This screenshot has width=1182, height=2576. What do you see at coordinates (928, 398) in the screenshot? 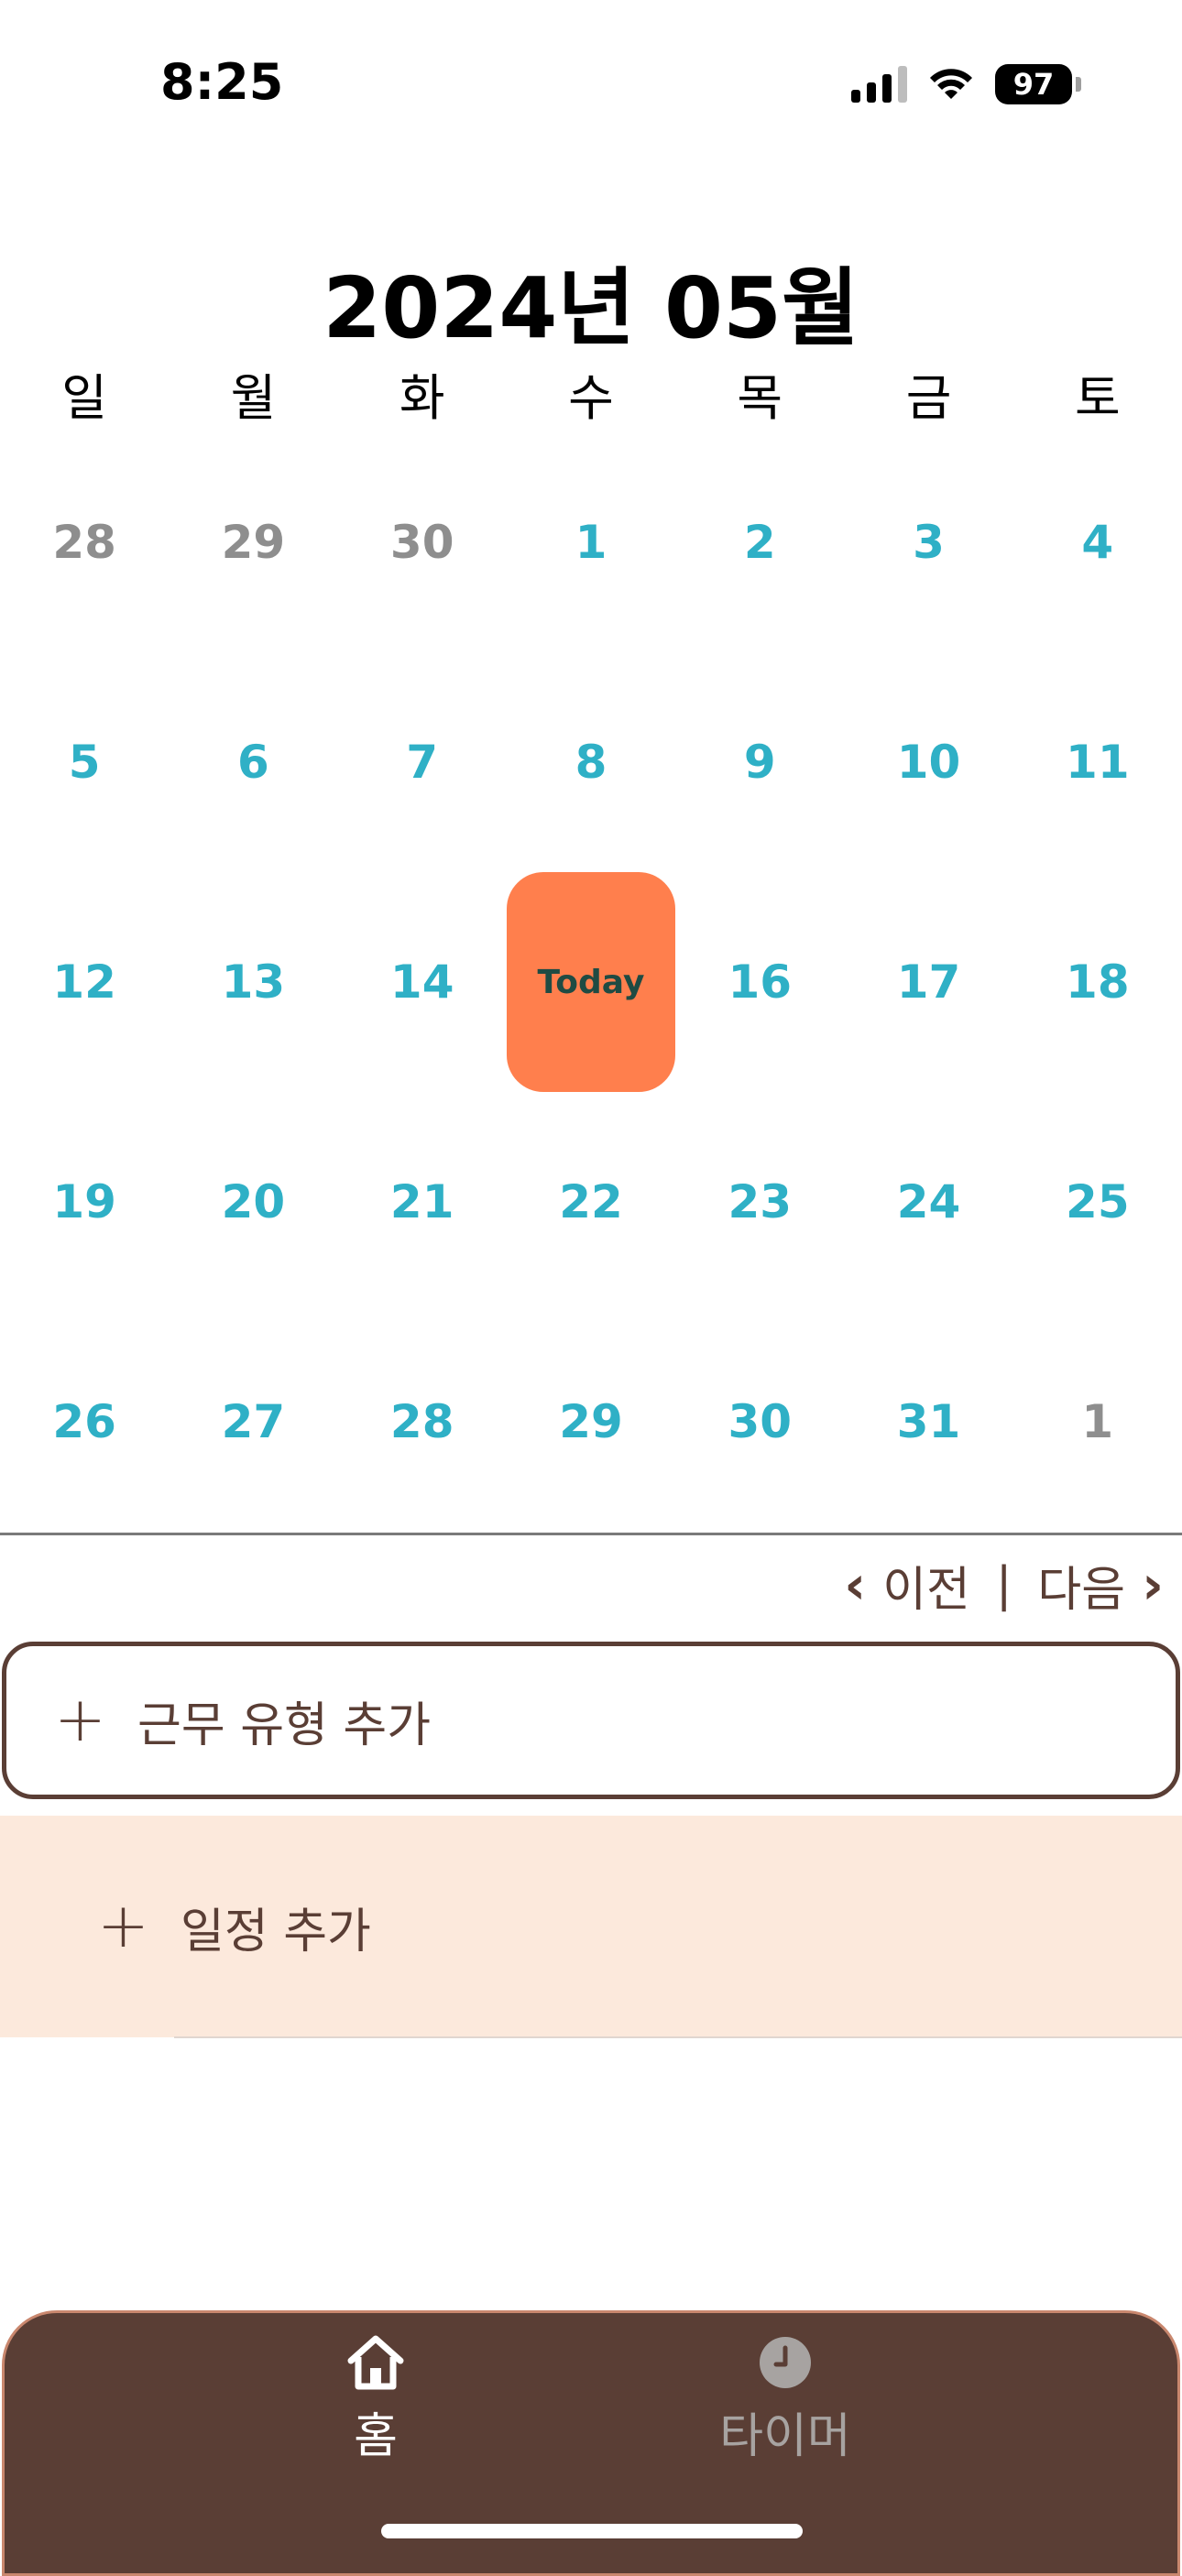
I see `weekday-label: 금` at bounding box center [928, 398].